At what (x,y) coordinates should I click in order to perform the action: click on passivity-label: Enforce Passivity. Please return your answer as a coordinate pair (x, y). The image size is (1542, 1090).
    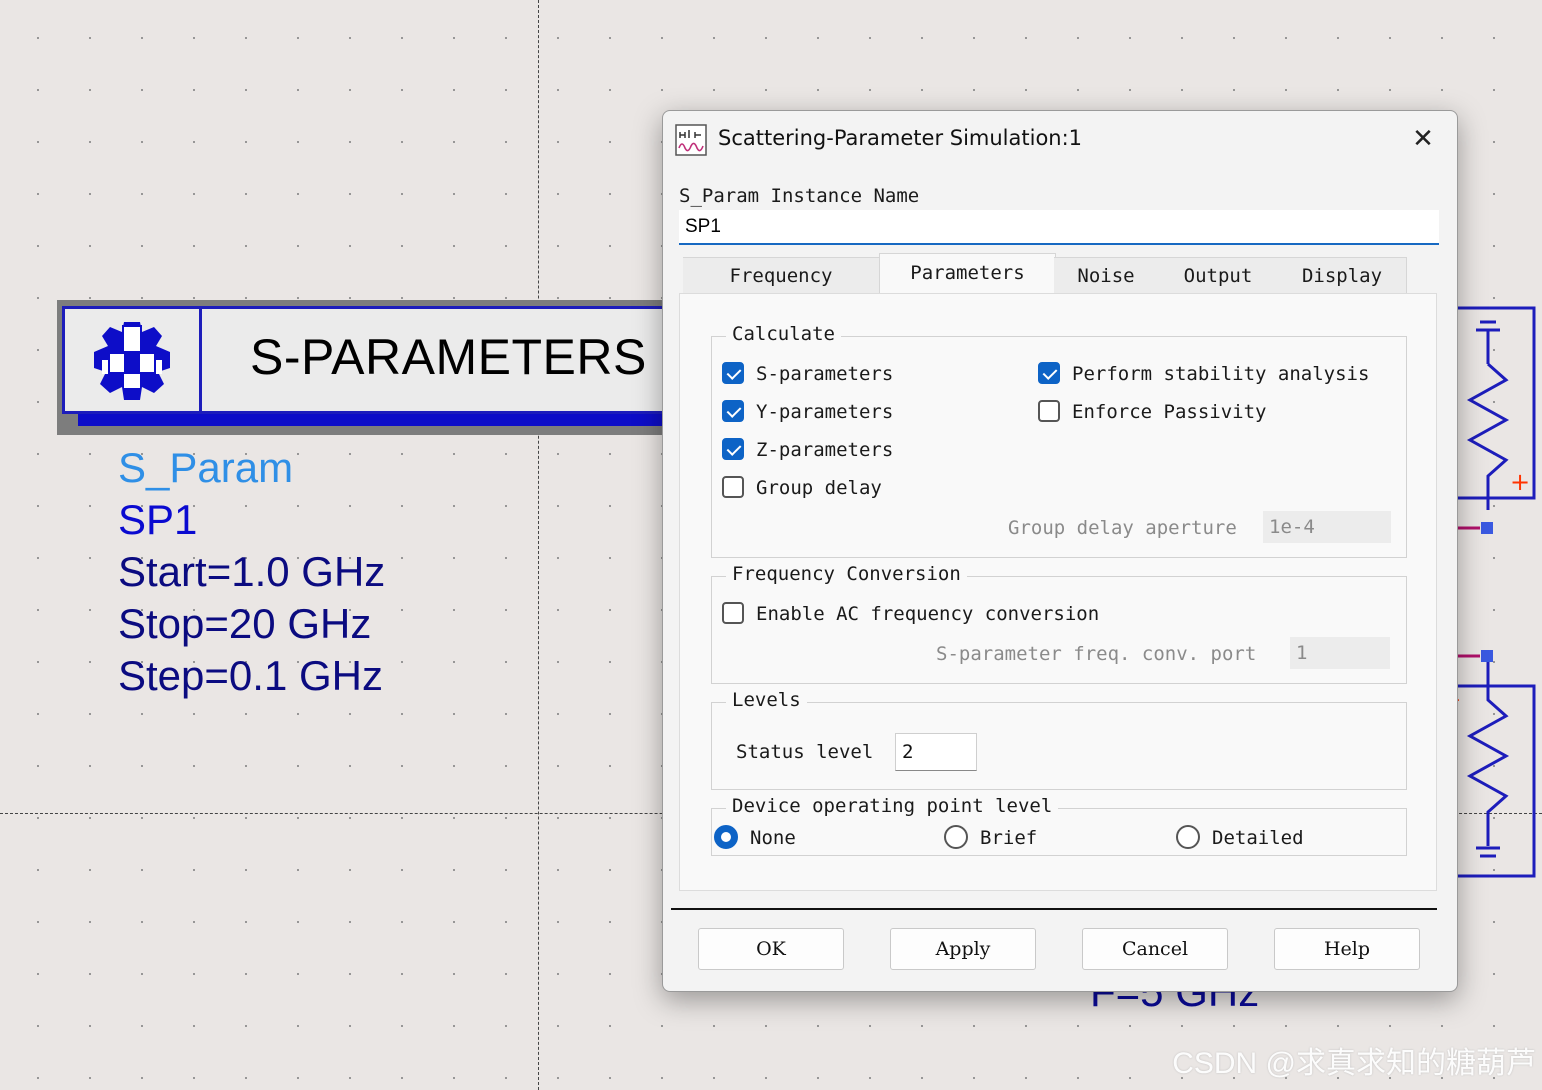
    Looking at the image, I should click on (1169, 412).